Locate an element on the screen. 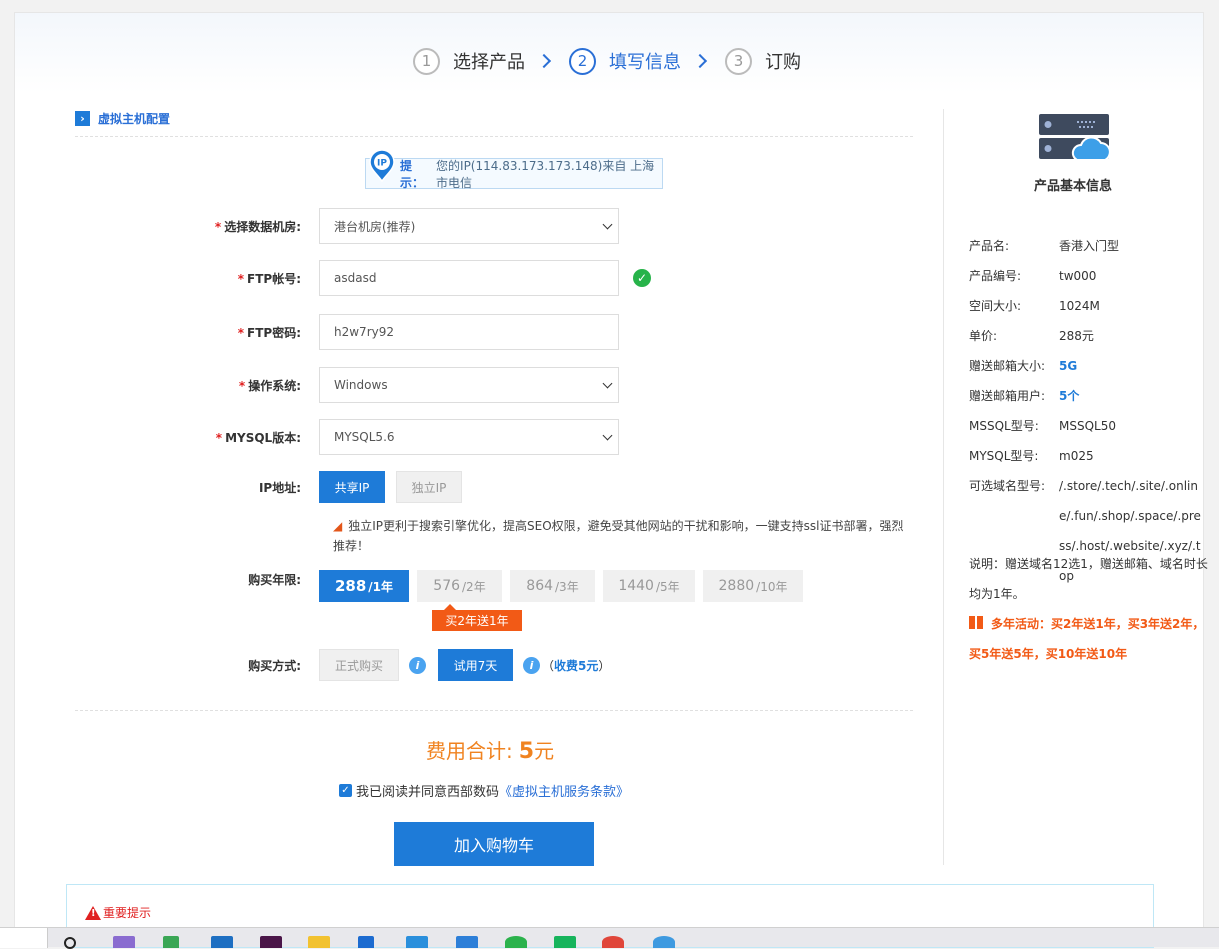 The image size is (1219, 949). chevron-right-icon is located at coordinates (700, 61).